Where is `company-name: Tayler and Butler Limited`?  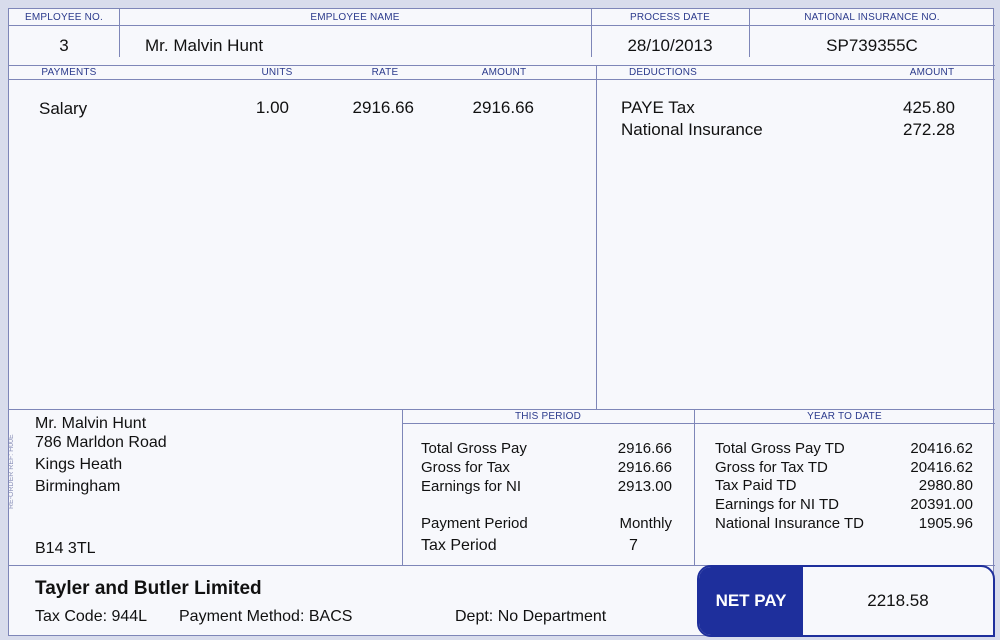 company-name: Tayler and Butler Limited is located at coordinates (148, 588).